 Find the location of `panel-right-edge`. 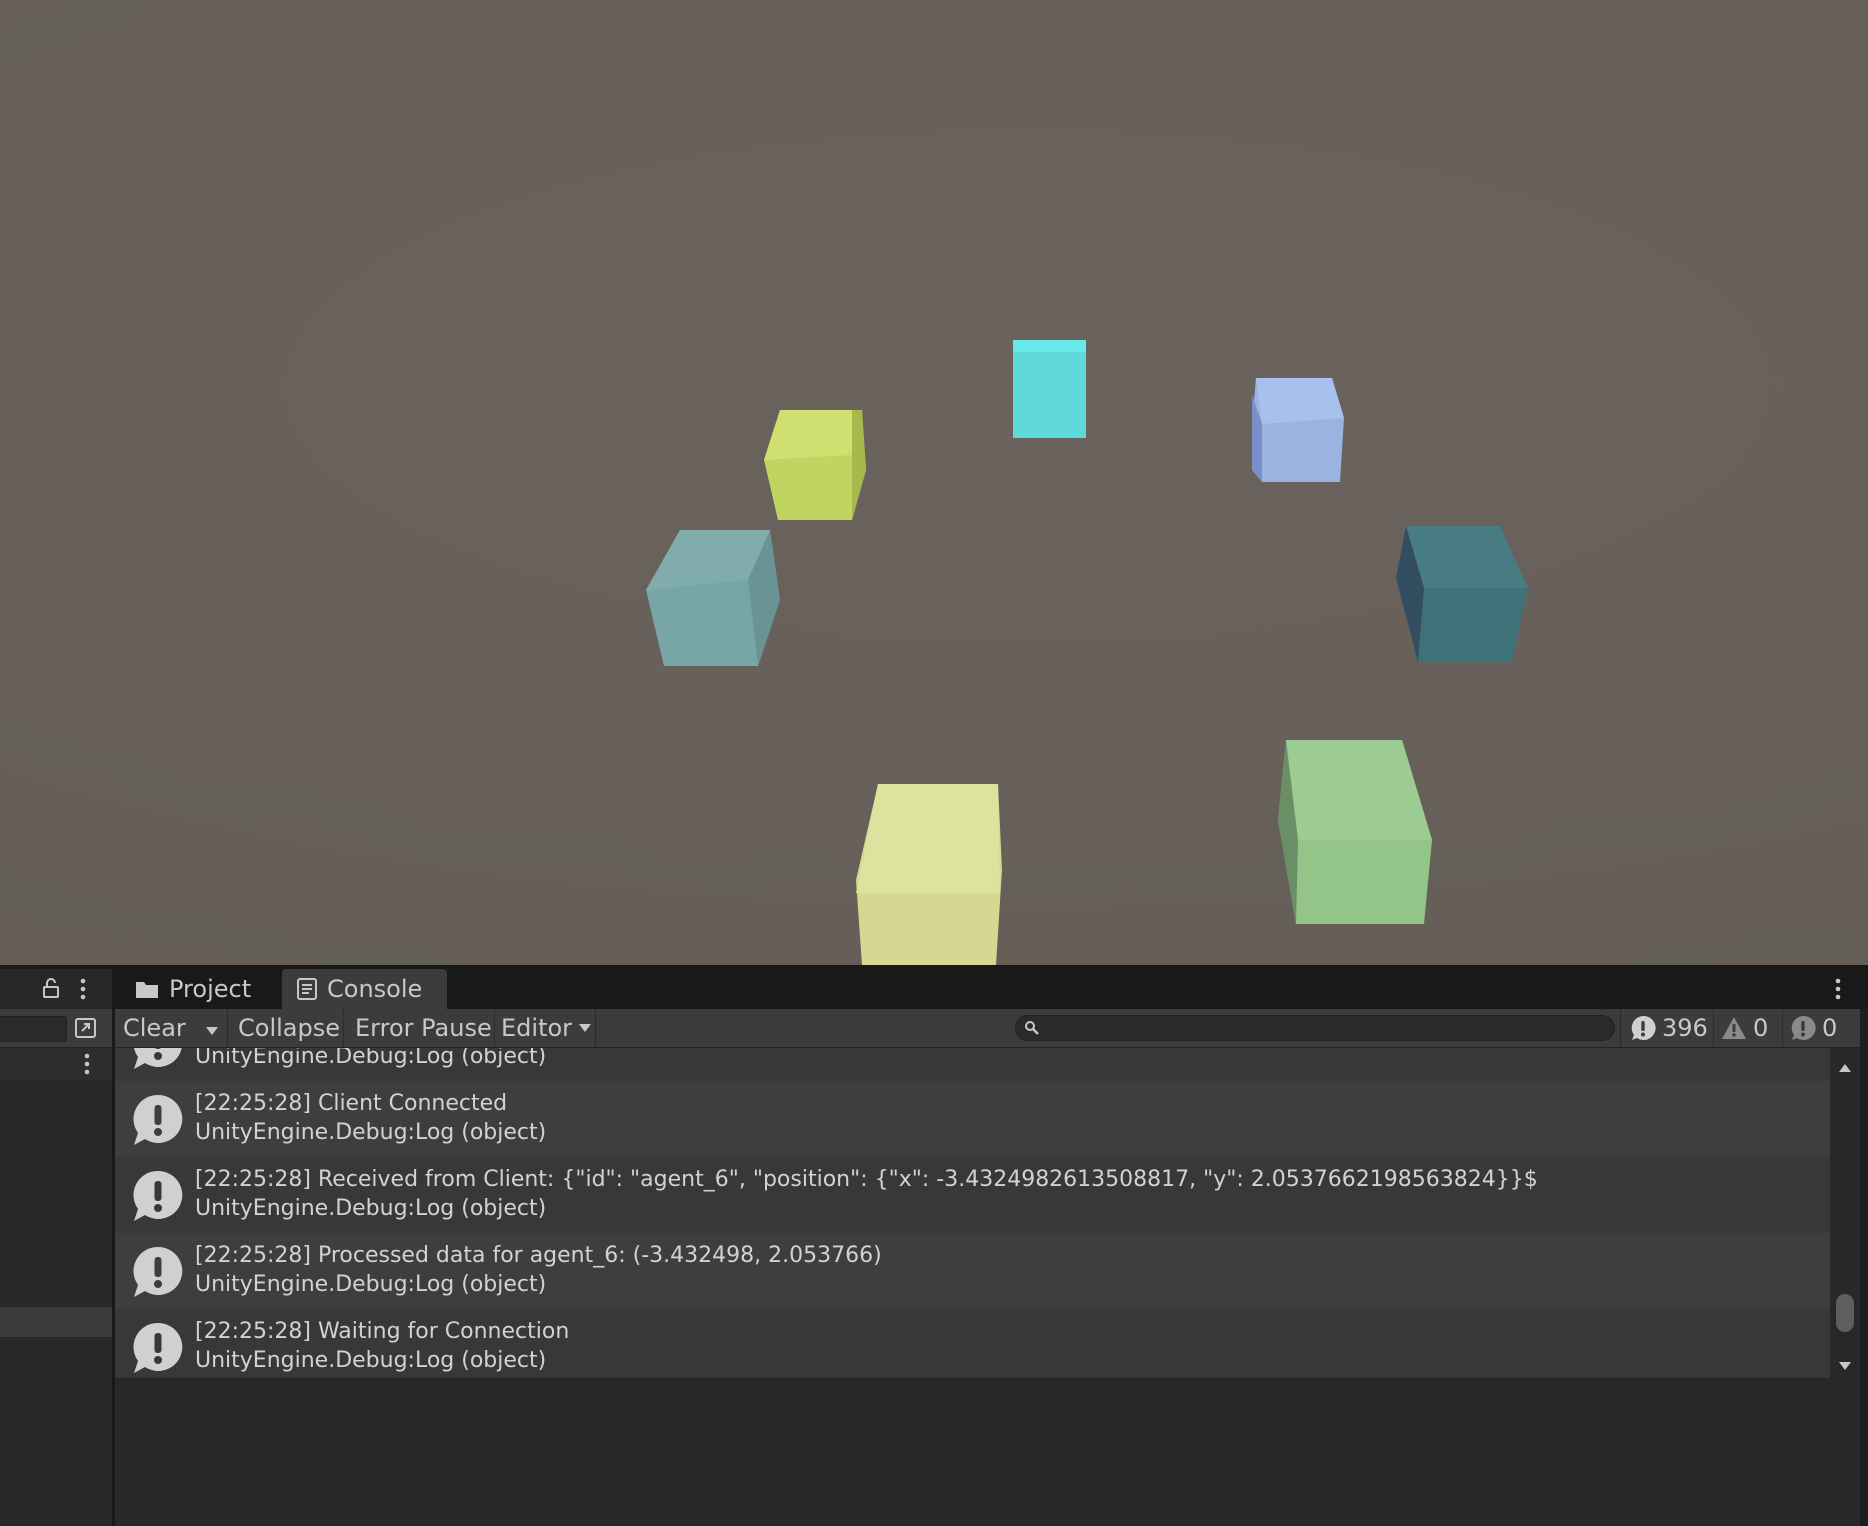

panel-right-edge is located at coordinates (1864, 1267).